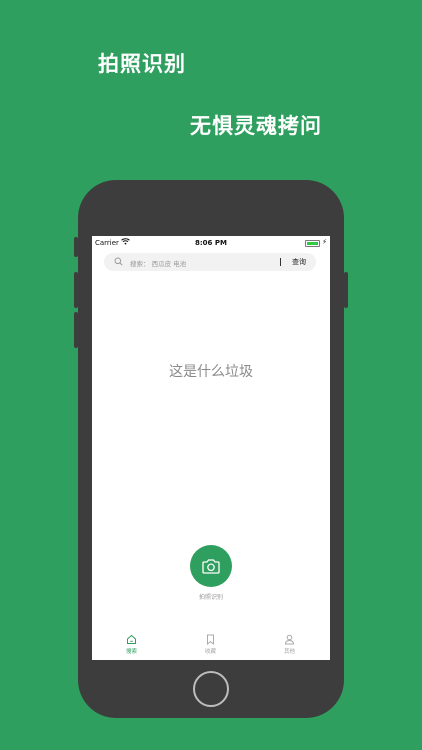 The height and width of the screenshot is (750, 422). Describe the element at coordinates (280, 262) in the screenshot. I see `search-cursor` at that location.